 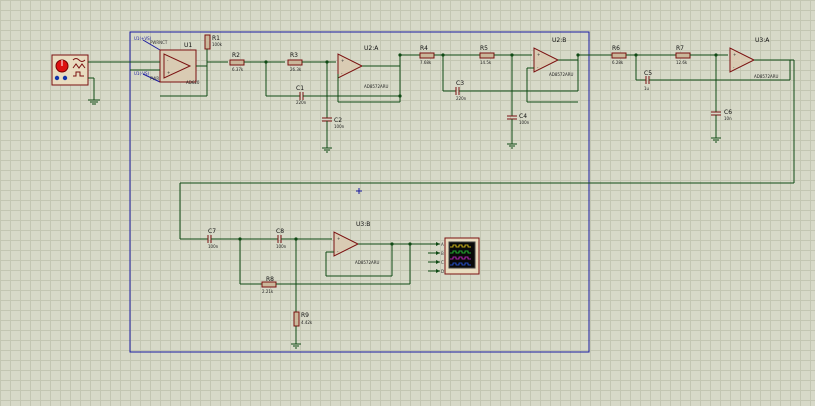 What do you see at coordinates (721, 115) in the screenshot?
I see `capacitor-c6: C6 10n` at bounding box center [721, 115].